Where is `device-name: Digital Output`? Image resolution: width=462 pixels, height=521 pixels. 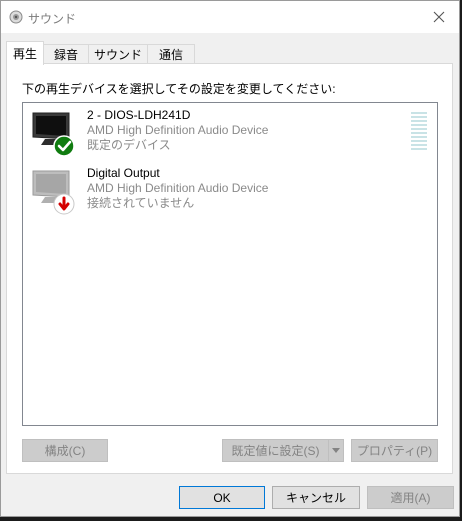
device-name: Digital Output is located at coordinates (123, 173).